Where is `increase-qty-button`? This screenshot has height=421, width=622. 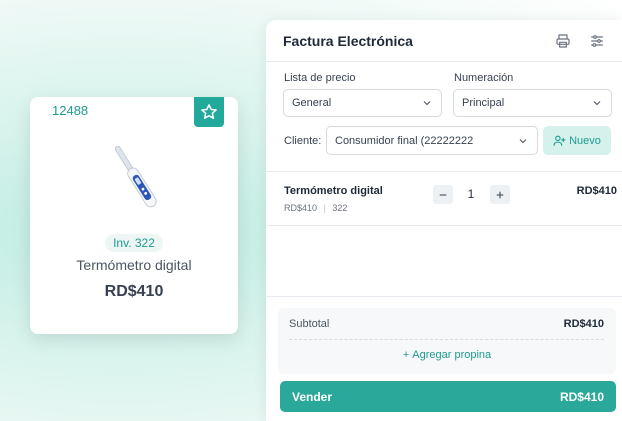 increase-qty-button is located at coordinates (500, 194).